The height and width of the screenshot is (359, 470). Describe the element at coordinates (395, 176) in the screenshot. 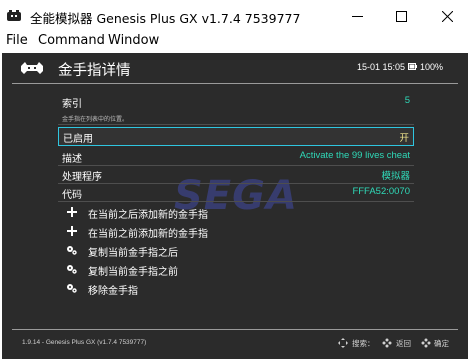

I see `row-value: 模拟器` at that location.